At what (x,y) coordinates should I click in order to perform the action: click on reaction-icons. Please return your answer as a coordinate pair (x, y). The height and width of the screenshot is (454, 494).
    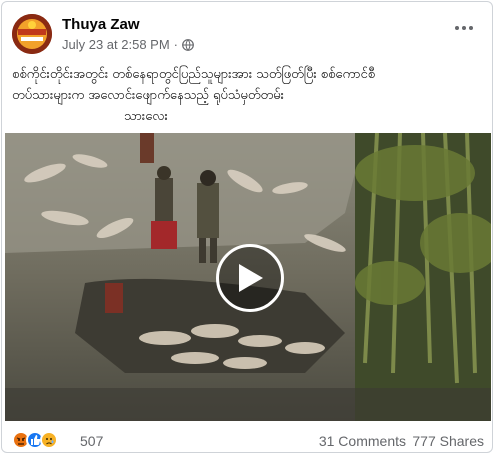
    Looking at the image, I should click on (35, 440).